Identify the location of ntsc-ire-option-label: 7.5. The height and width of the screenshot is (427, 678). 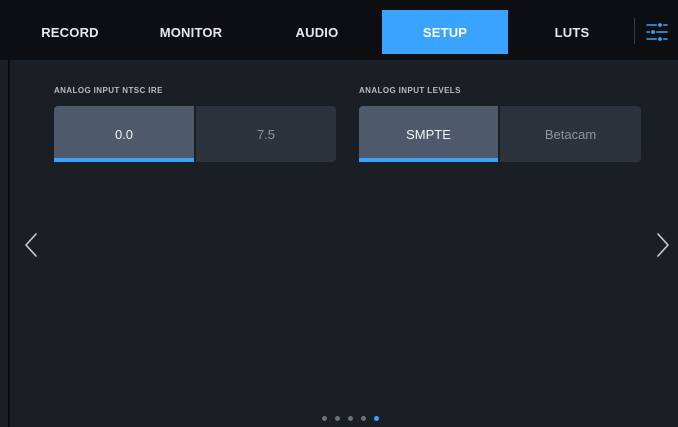
(266, 134).